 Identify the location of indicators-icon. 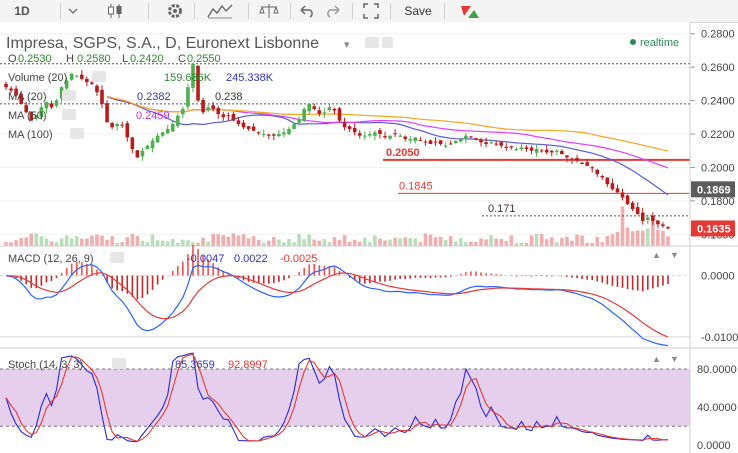
(220, 10).